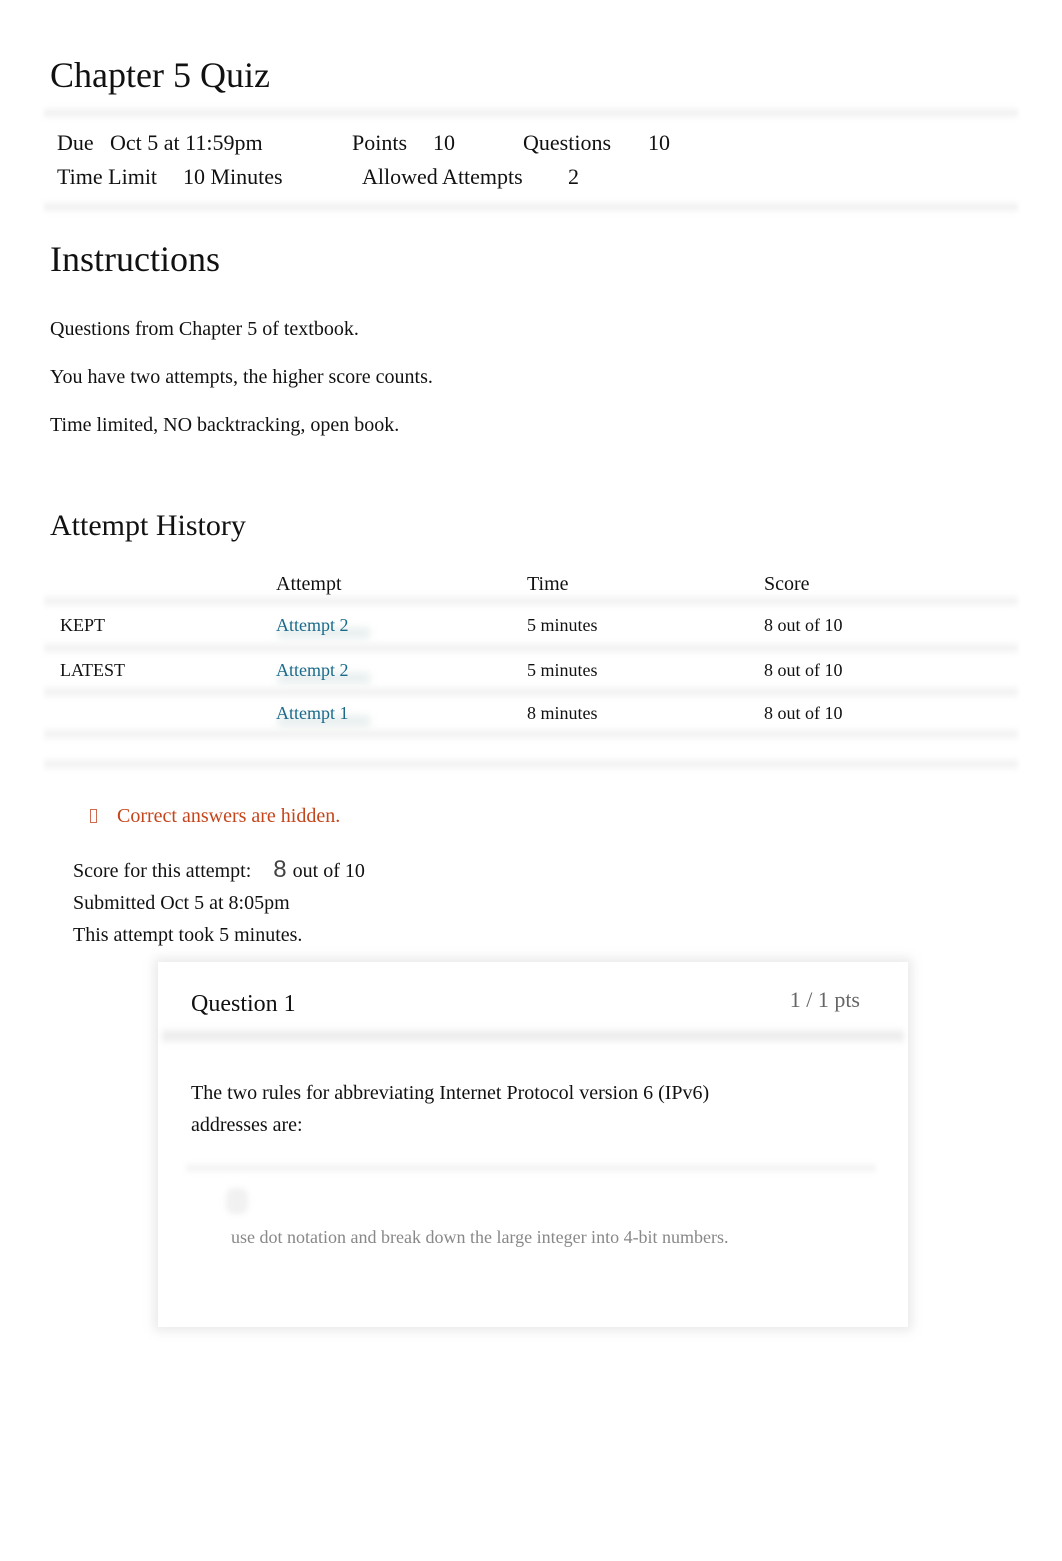  Describe the element at coordinates (824, 999) in the screenshot. I see `question-points: 1 / 1 pts` at that location.